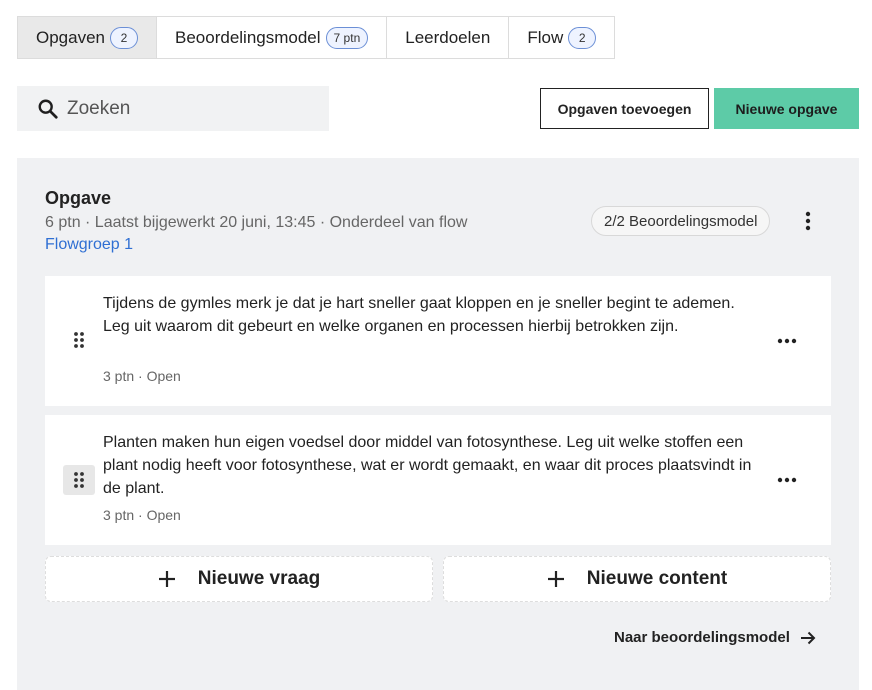 This screenshot has width=872, height=690. I want to click on add-content-button: Nieuwe content, so click(637, 579).